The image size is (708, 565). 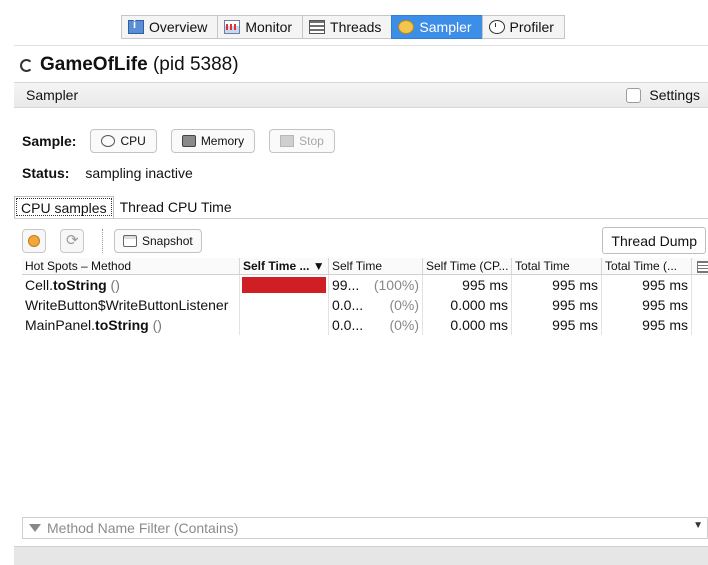 What do you see at coordinates (496, 27) in the screenshot?
I see `profiler-icon` at bounding box center [496, 27].